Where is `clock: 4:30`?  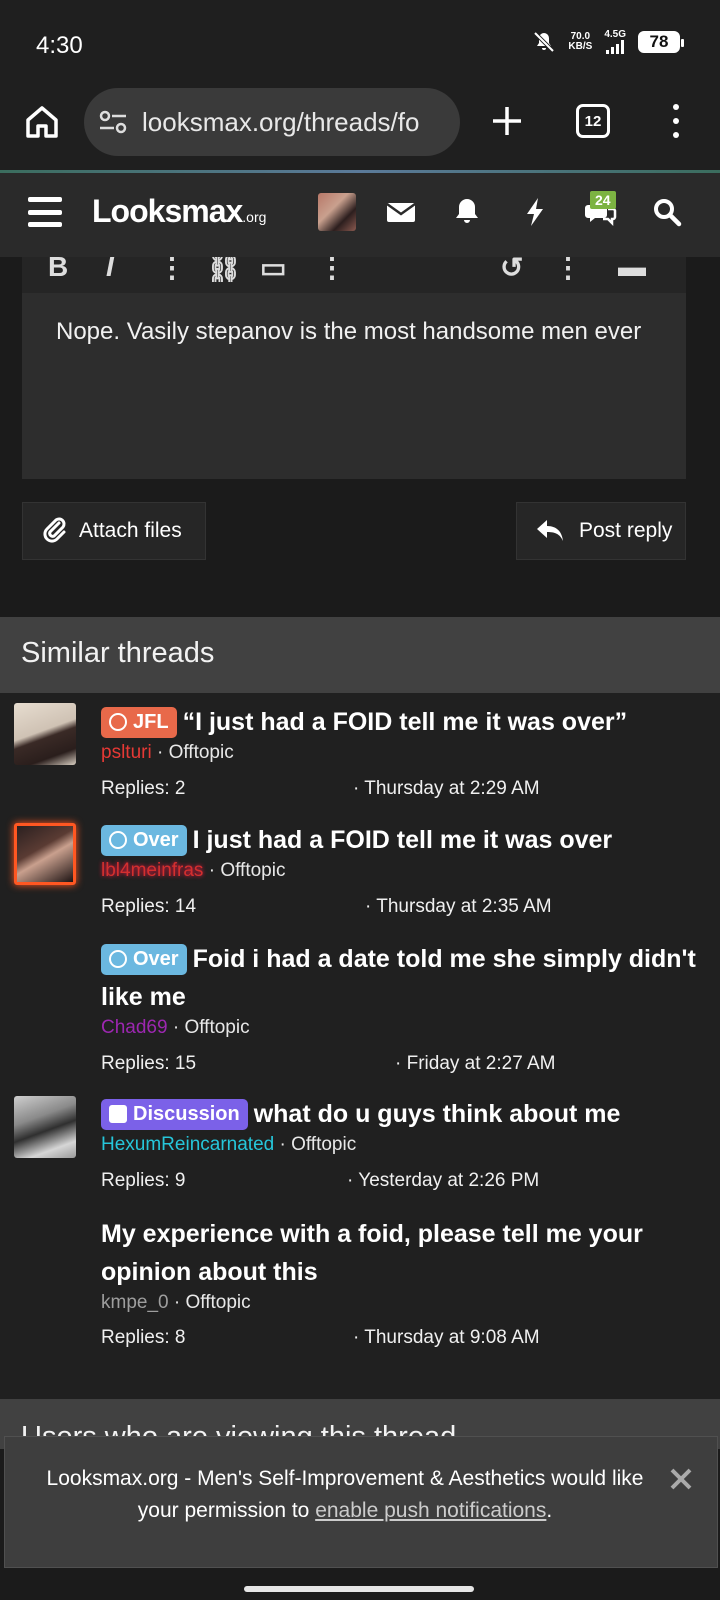 clock: 4:30 is located at coordinates (59, 45).